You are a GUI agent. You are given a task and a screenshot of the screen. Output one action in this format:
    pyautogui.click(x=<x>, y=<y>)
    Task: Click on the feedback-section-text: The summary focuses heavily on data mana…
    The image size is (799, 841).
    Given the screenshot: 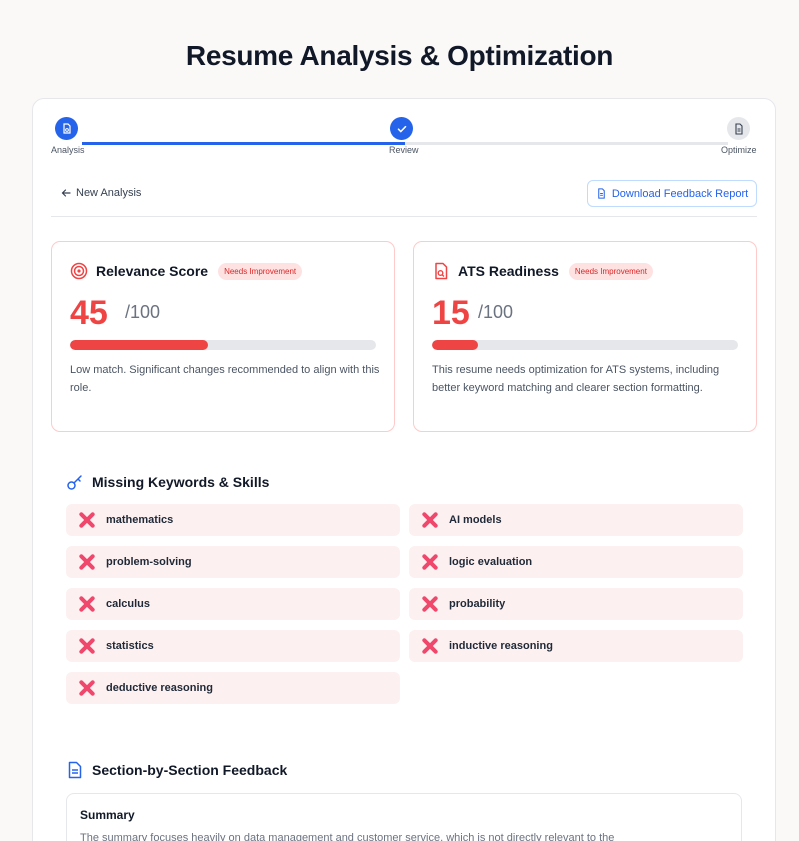 What is the action you would take?
    pyautogui.click(x=347, y=836)
    